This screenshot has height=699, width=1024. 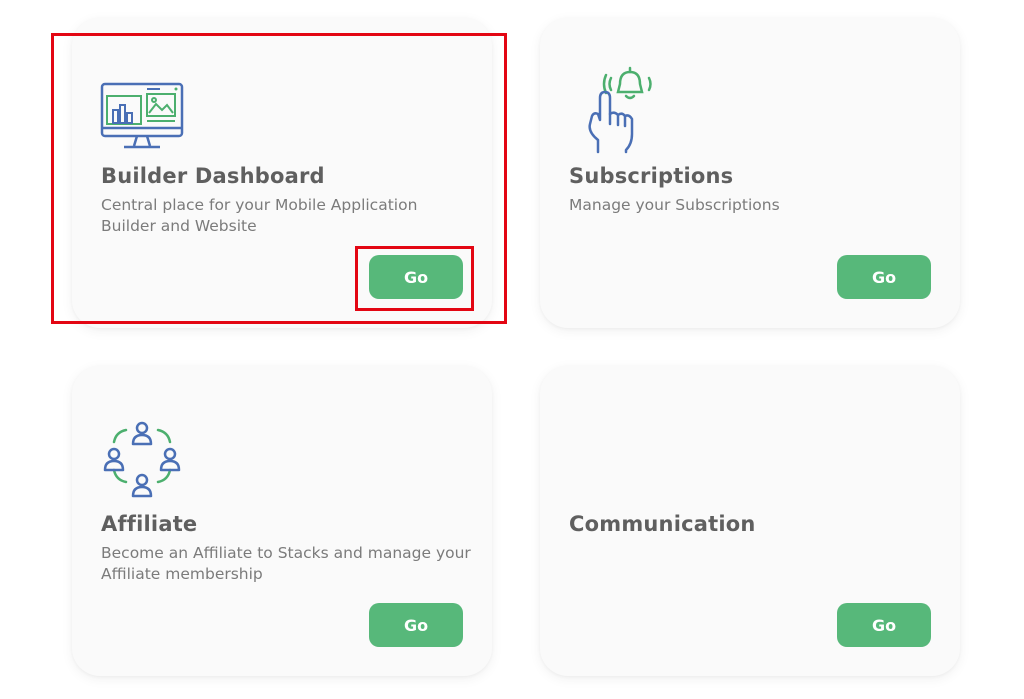 I want to click on subscriptions-go-button: Go, so click(x=884, y=277).